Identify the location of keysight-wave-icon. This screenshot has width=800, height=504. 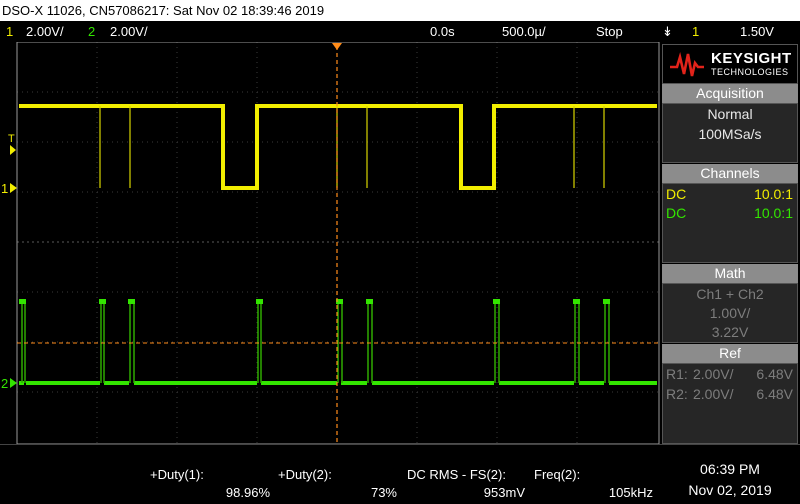
(687, 64).